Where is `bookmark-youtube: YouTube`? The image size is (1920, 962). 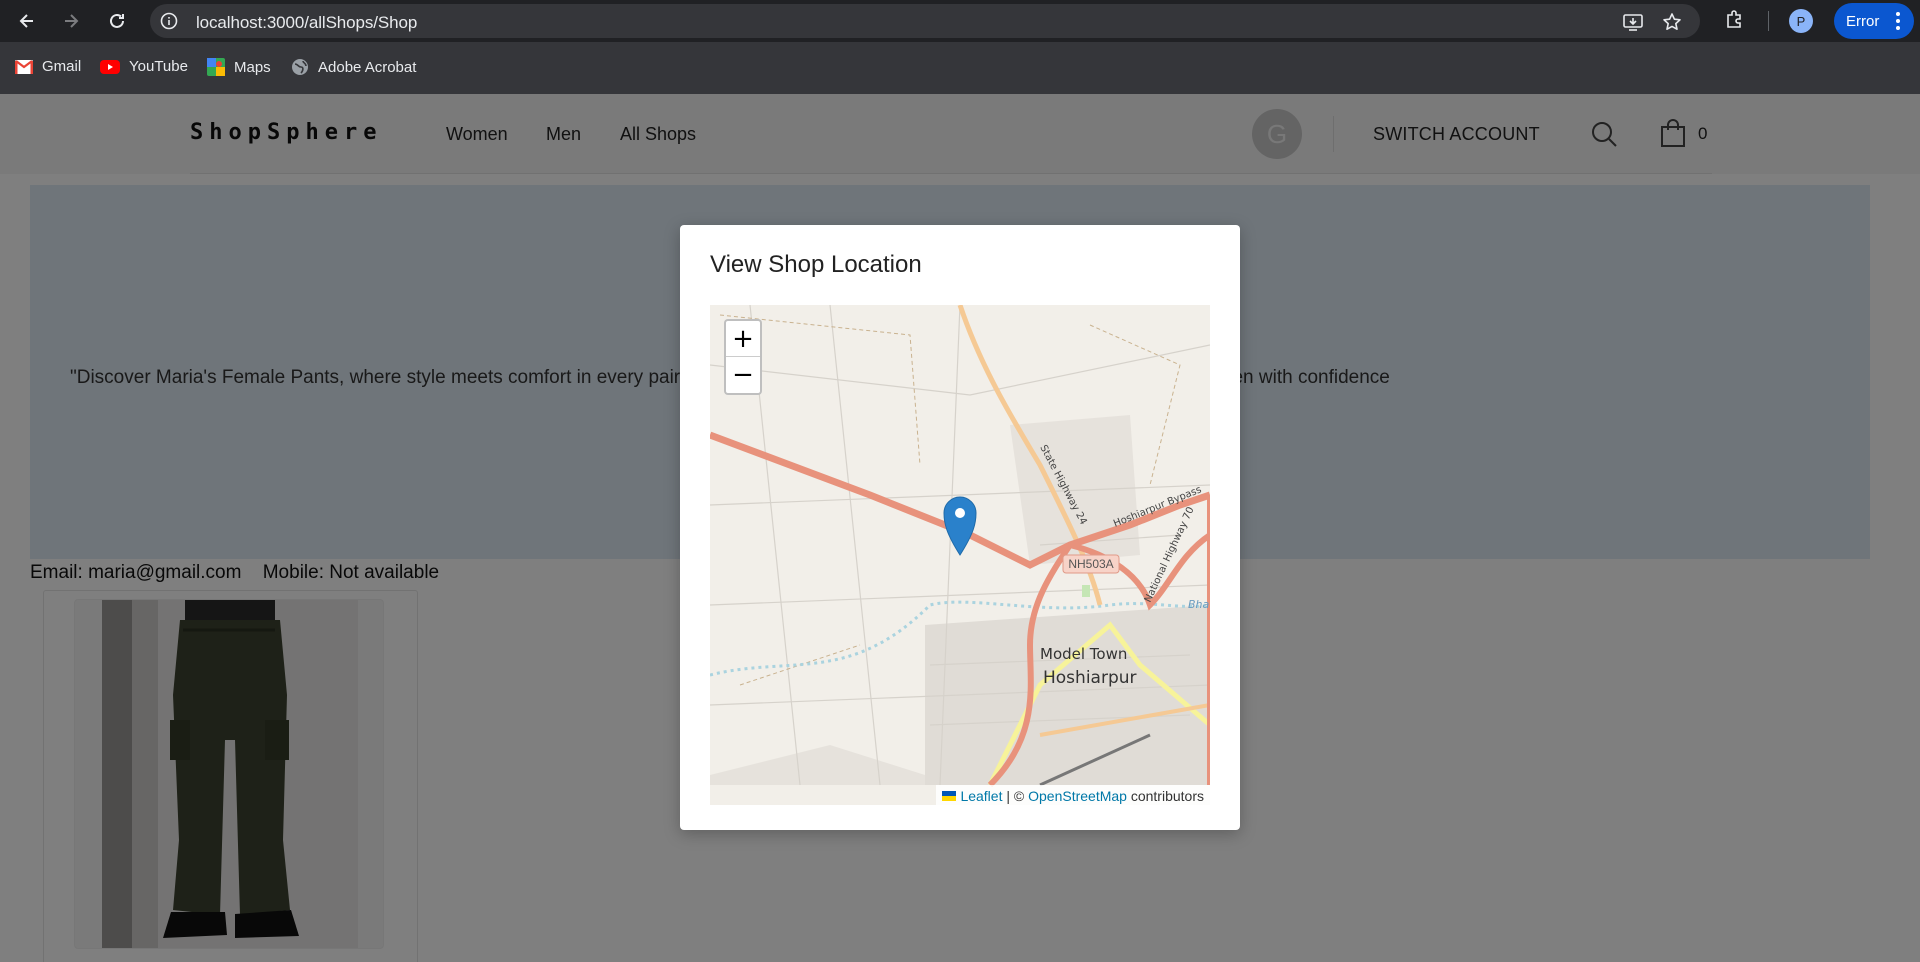 bookmark-youtube: YouTube is located at coordinates (144, 66).